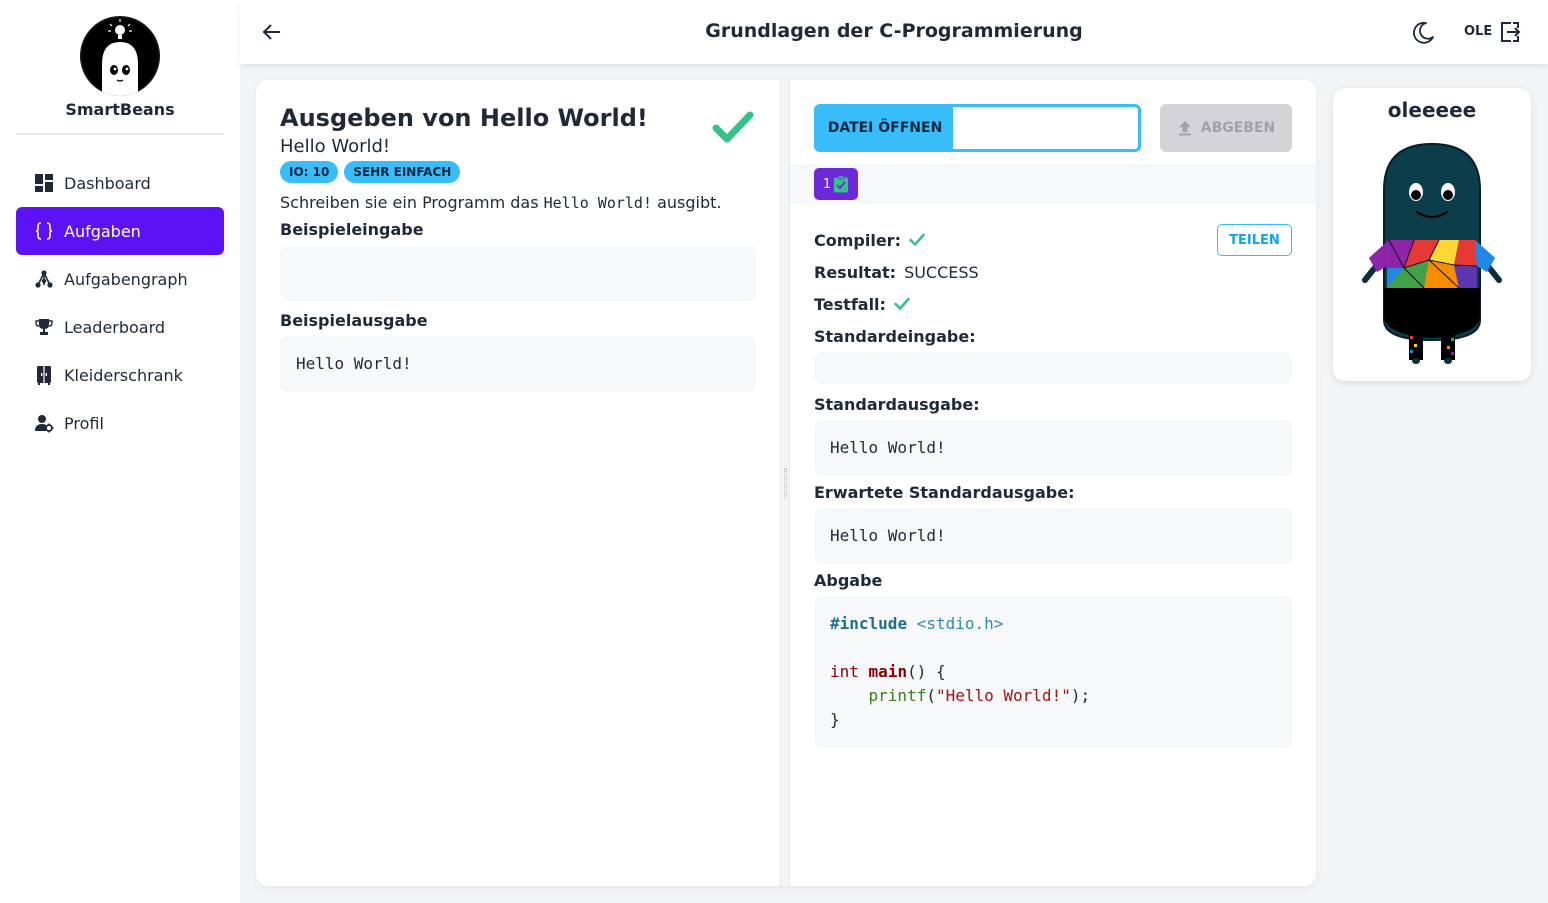 The height and width of the screenshot is (903, 1548). I want to click on share-button: TEILEN, so click(1254, 240).